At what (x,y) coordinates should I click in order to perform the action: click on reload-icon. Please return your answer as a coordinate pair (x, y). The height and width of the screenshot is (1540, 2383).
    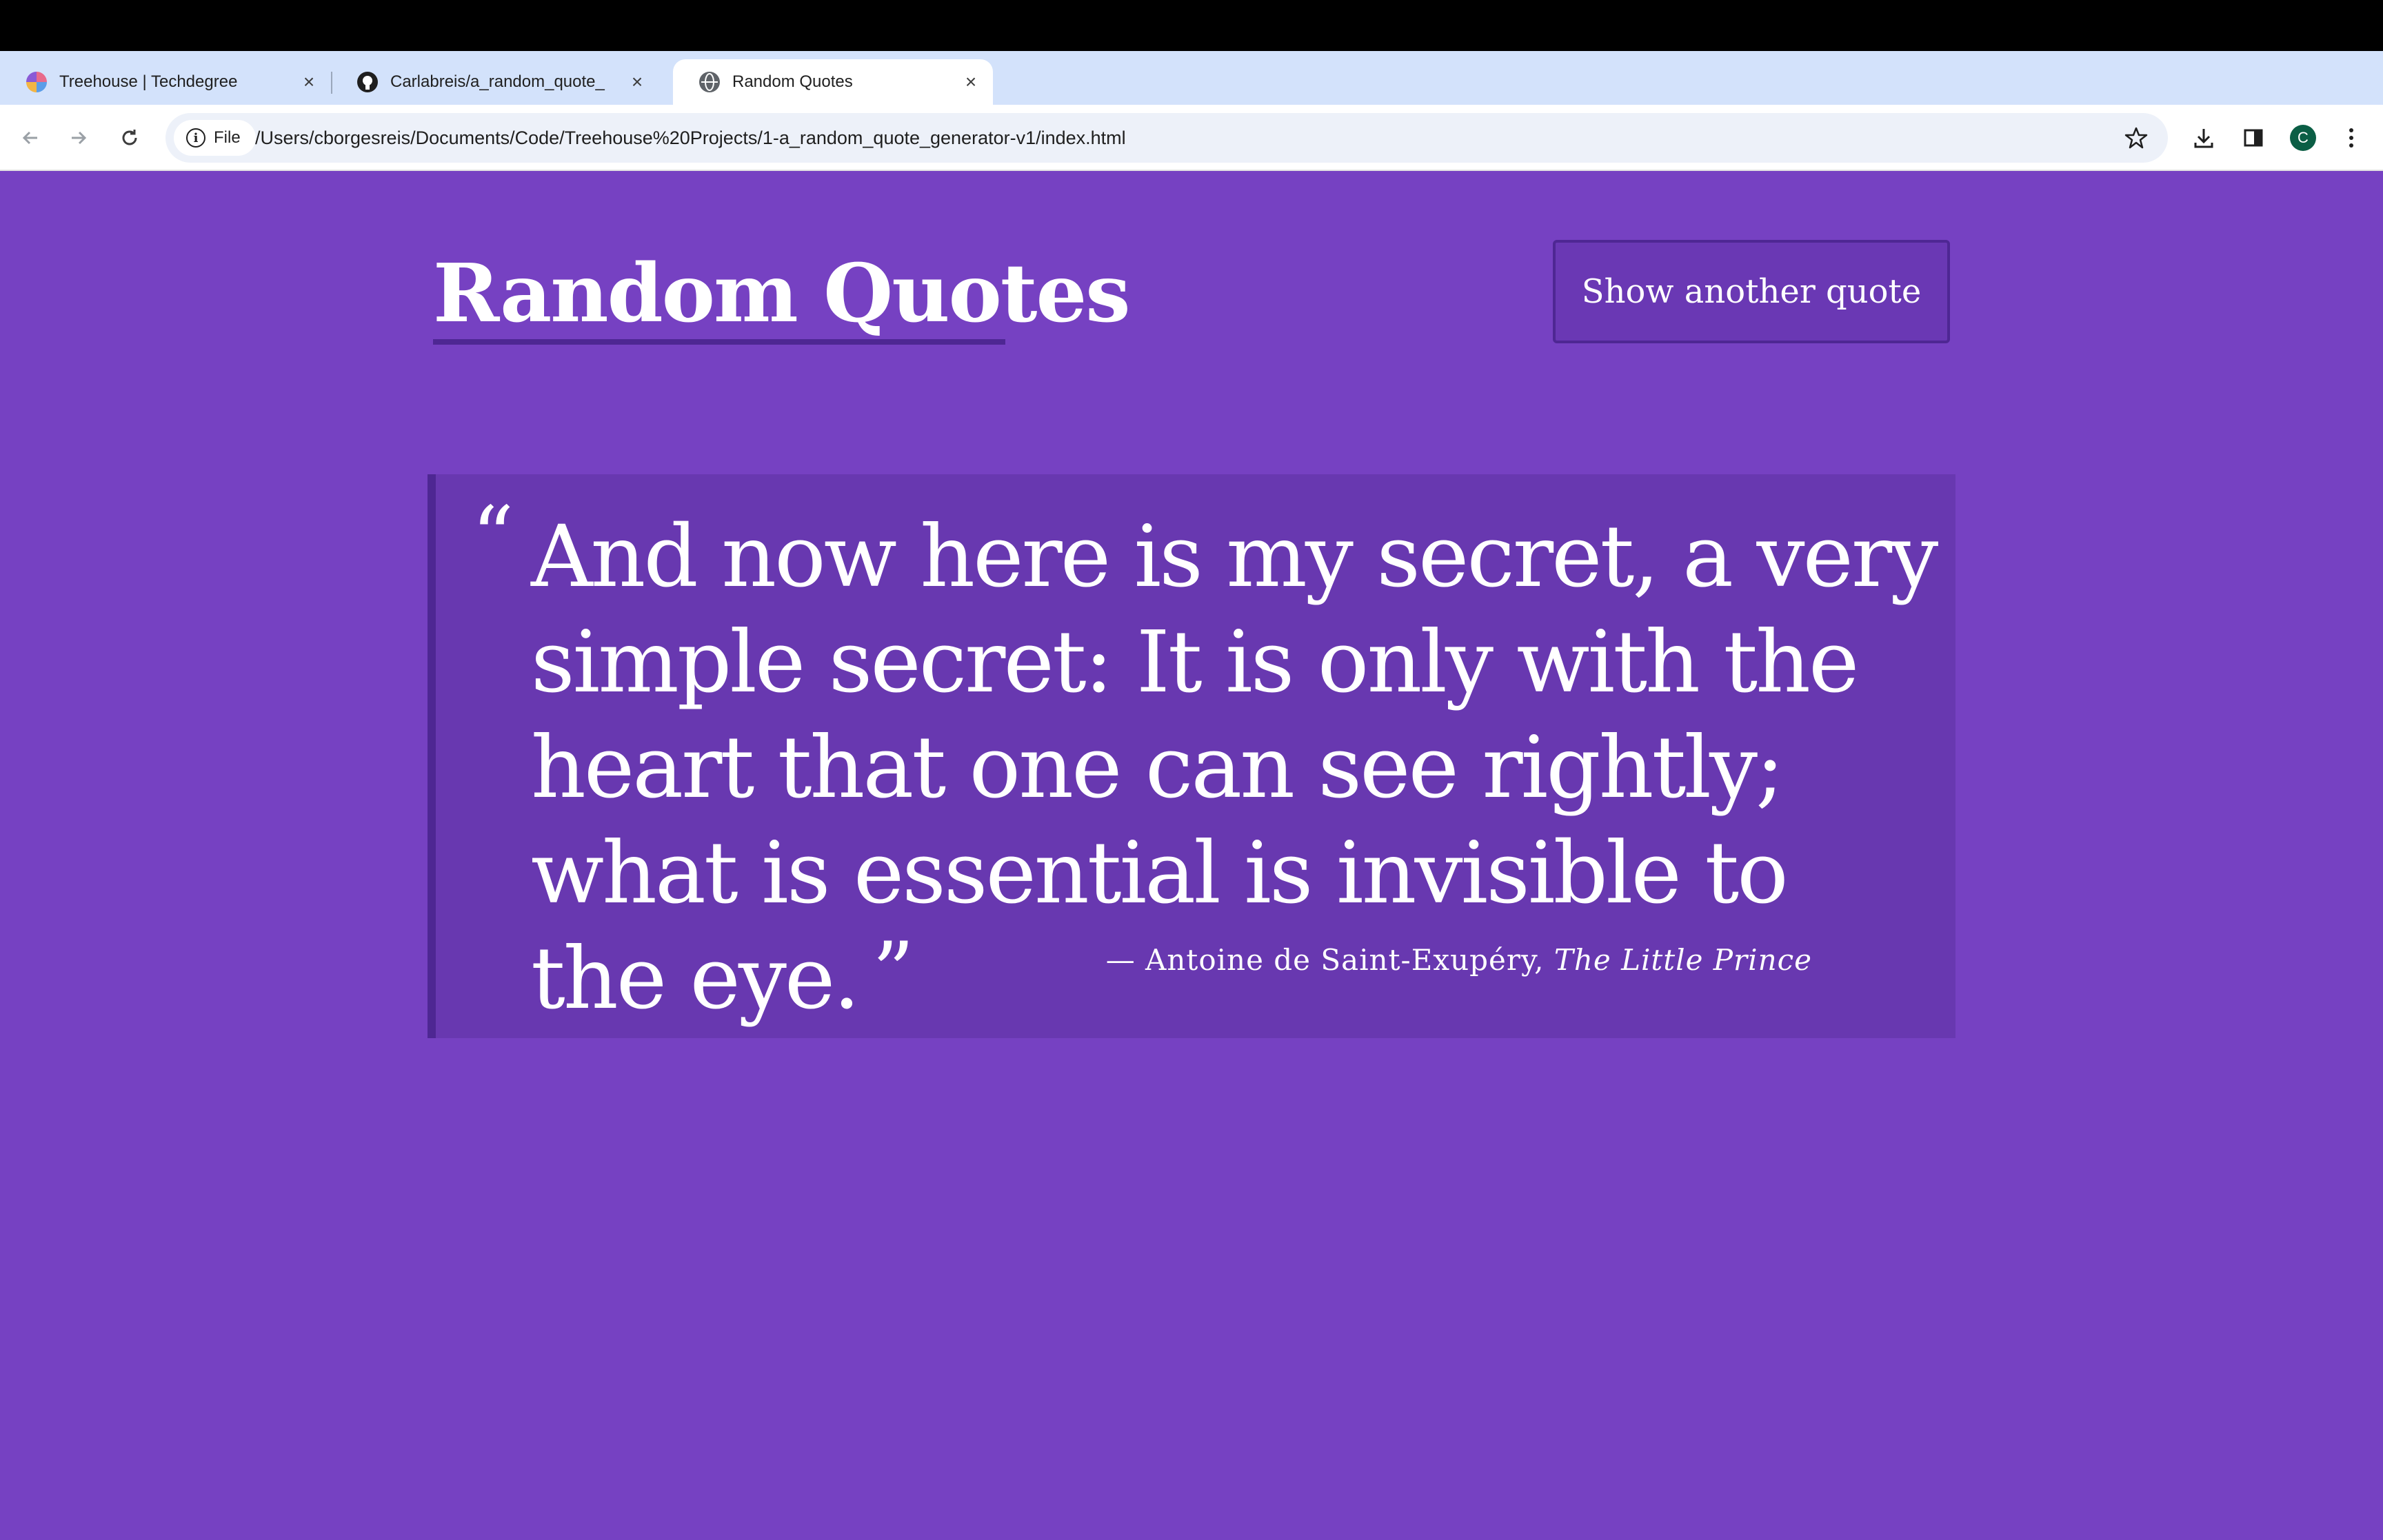
    Looking at the image, I should click on (129, 138).